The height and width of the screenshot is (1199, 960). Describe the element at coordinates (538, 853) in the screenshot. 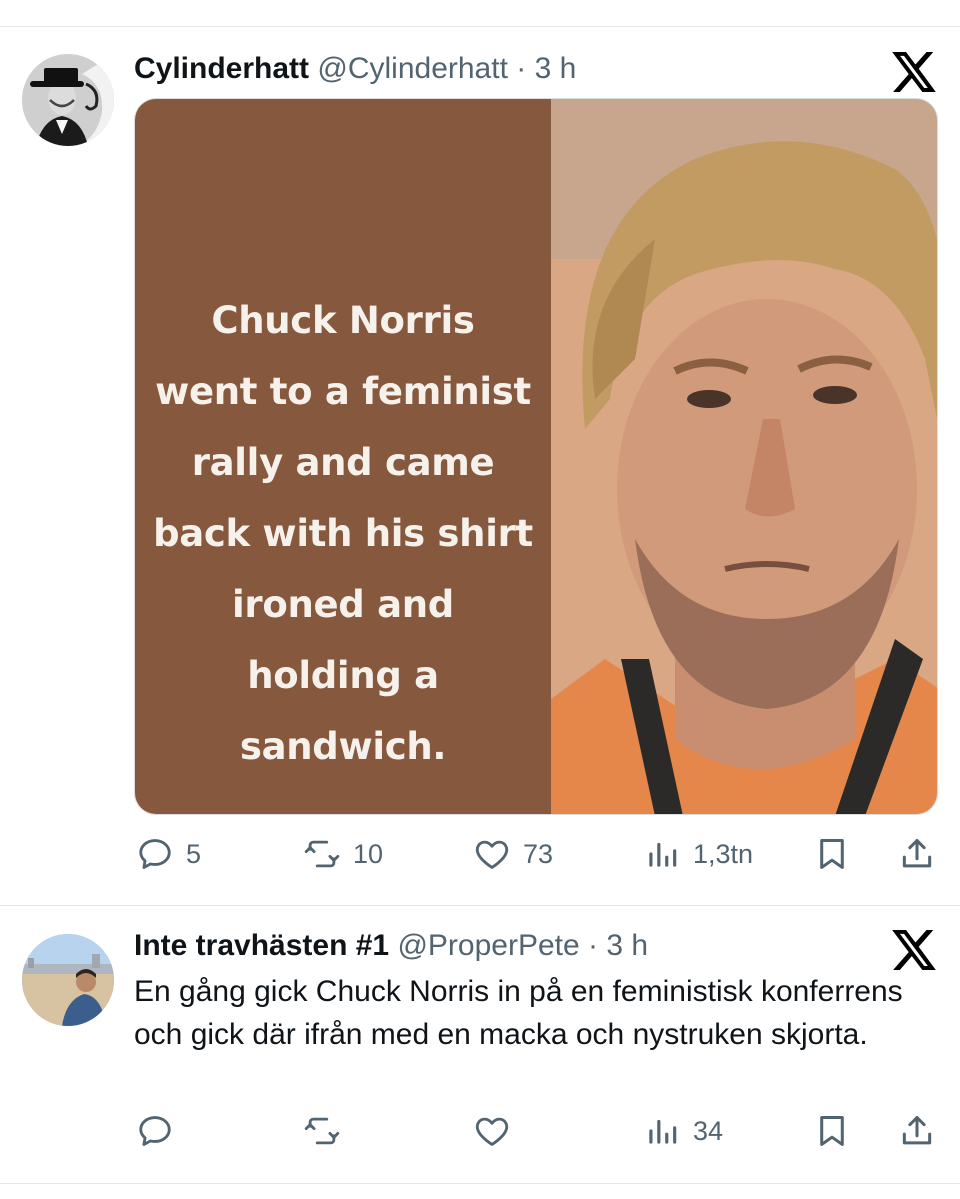

I see `like-count: 73` at that location.